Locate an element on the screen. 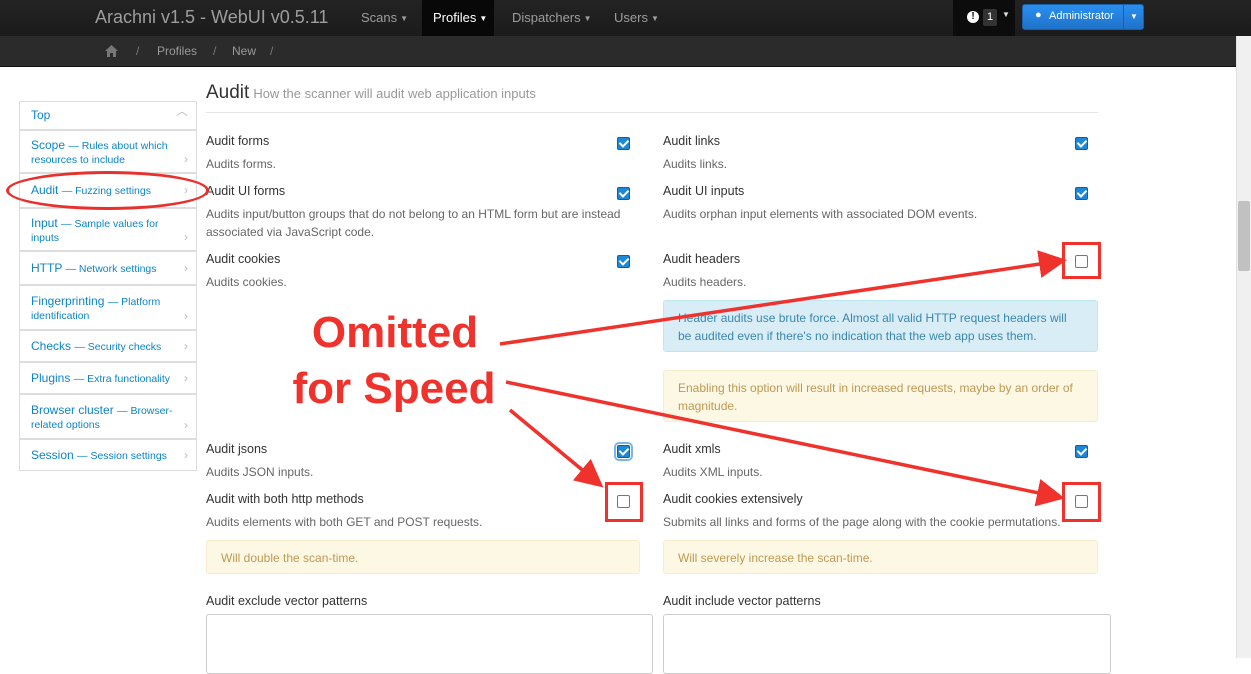  sidebar-item-label: Fingerprinting is located at coordinates (68, 301).